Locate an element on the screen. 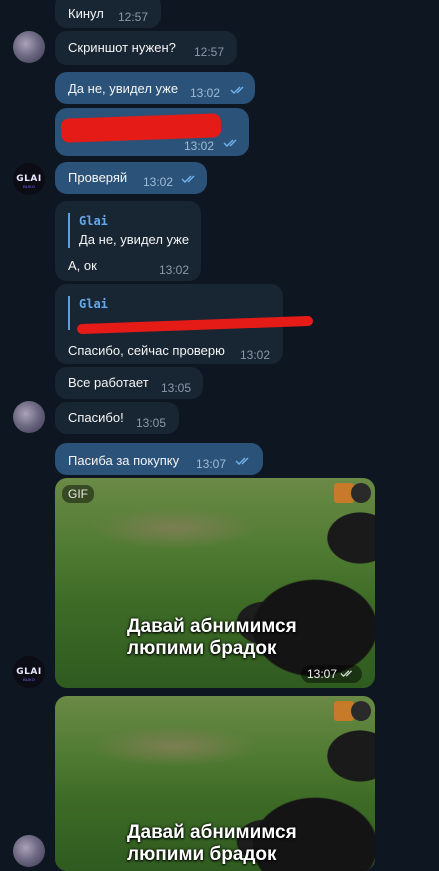 The height and width of the screenshot is (871, 439). message-bubble: Пасиба за покупку 13:07 is located at coordinates (159, 459).